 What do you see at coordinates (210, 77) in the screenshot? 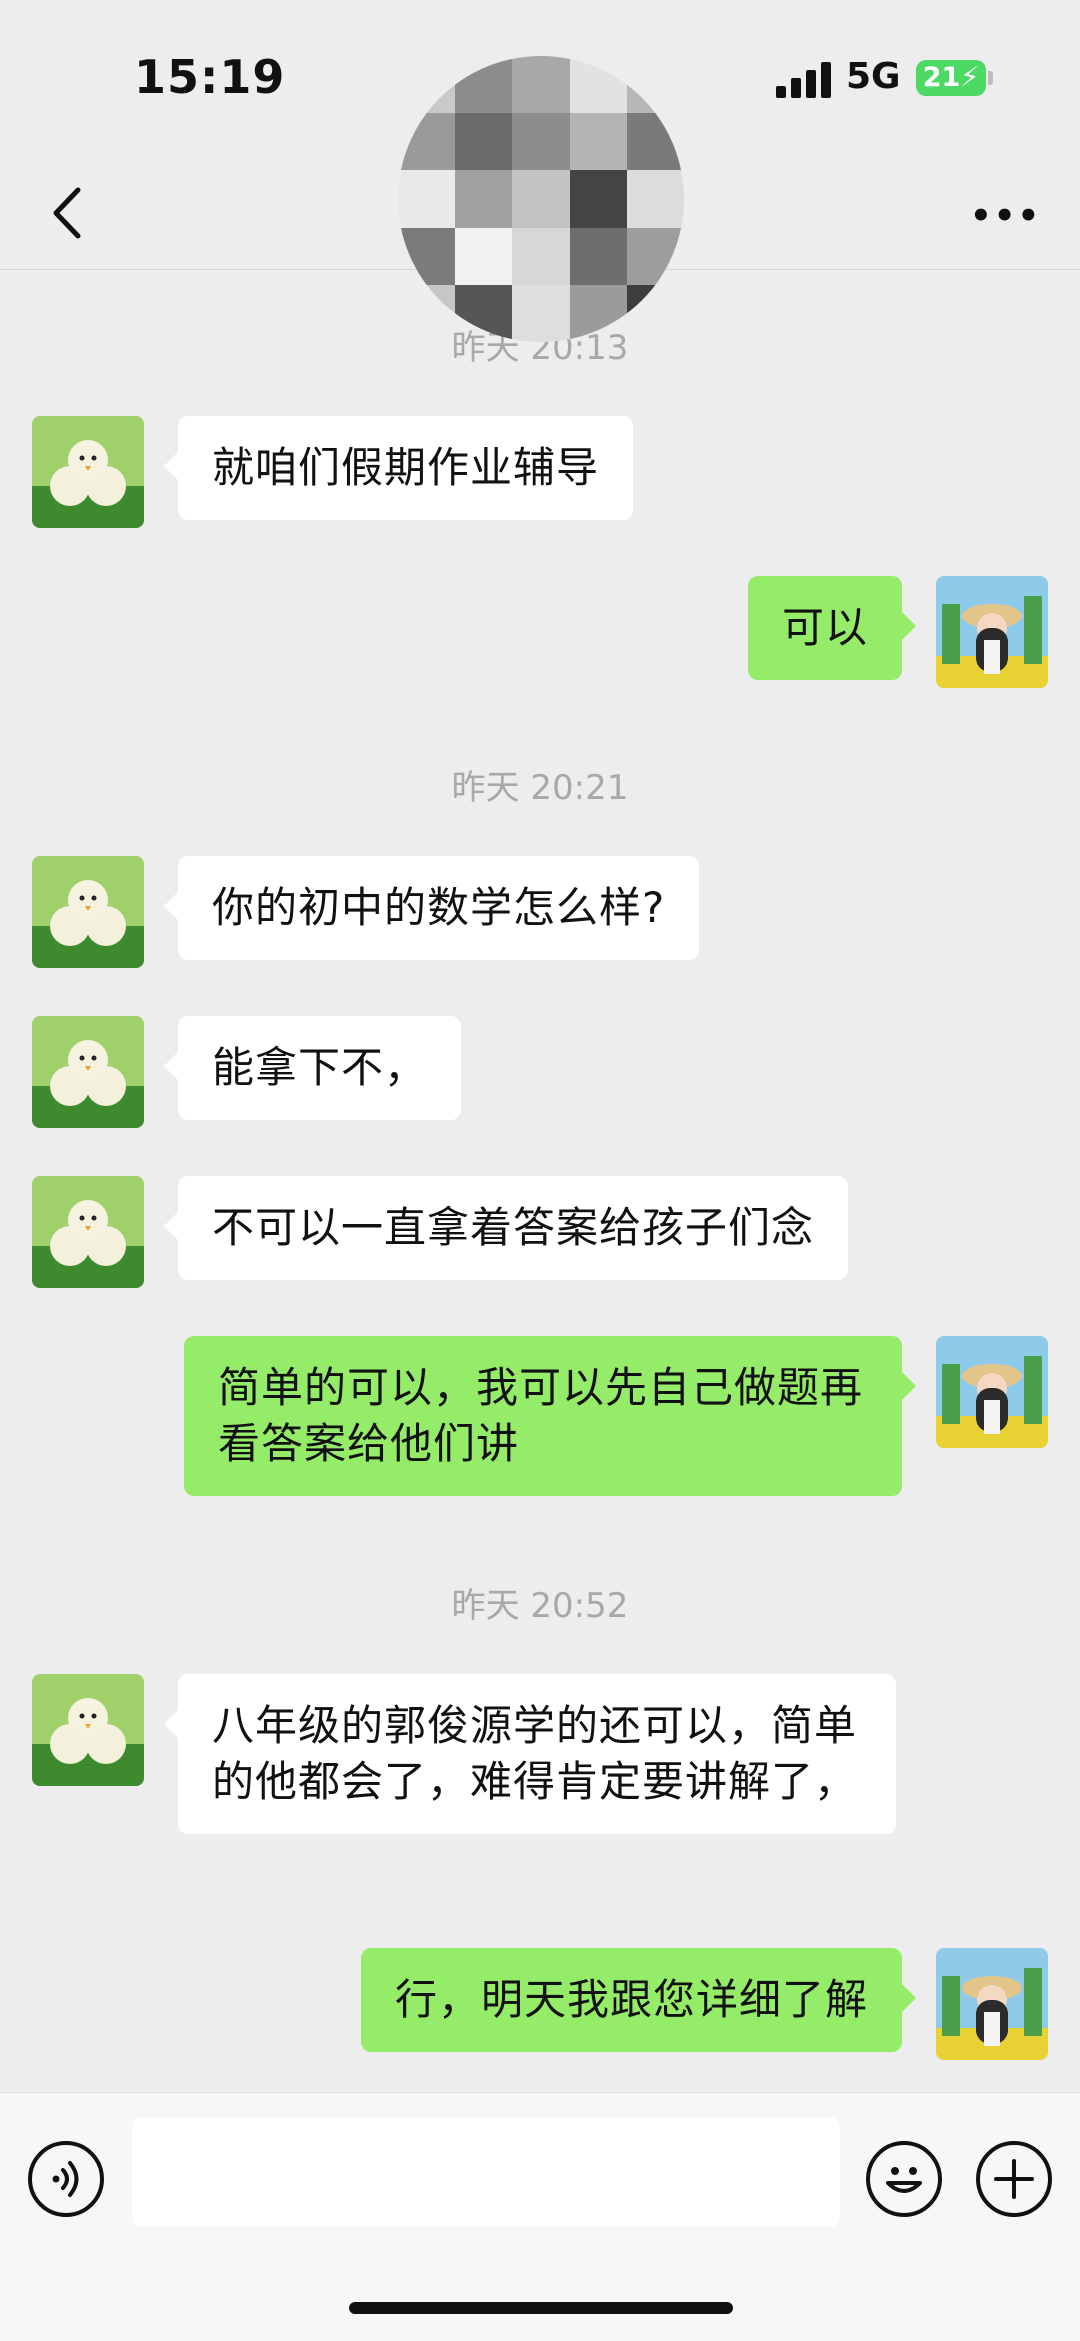
I see `status-time: 15:19` at bounding box center [210, 77].